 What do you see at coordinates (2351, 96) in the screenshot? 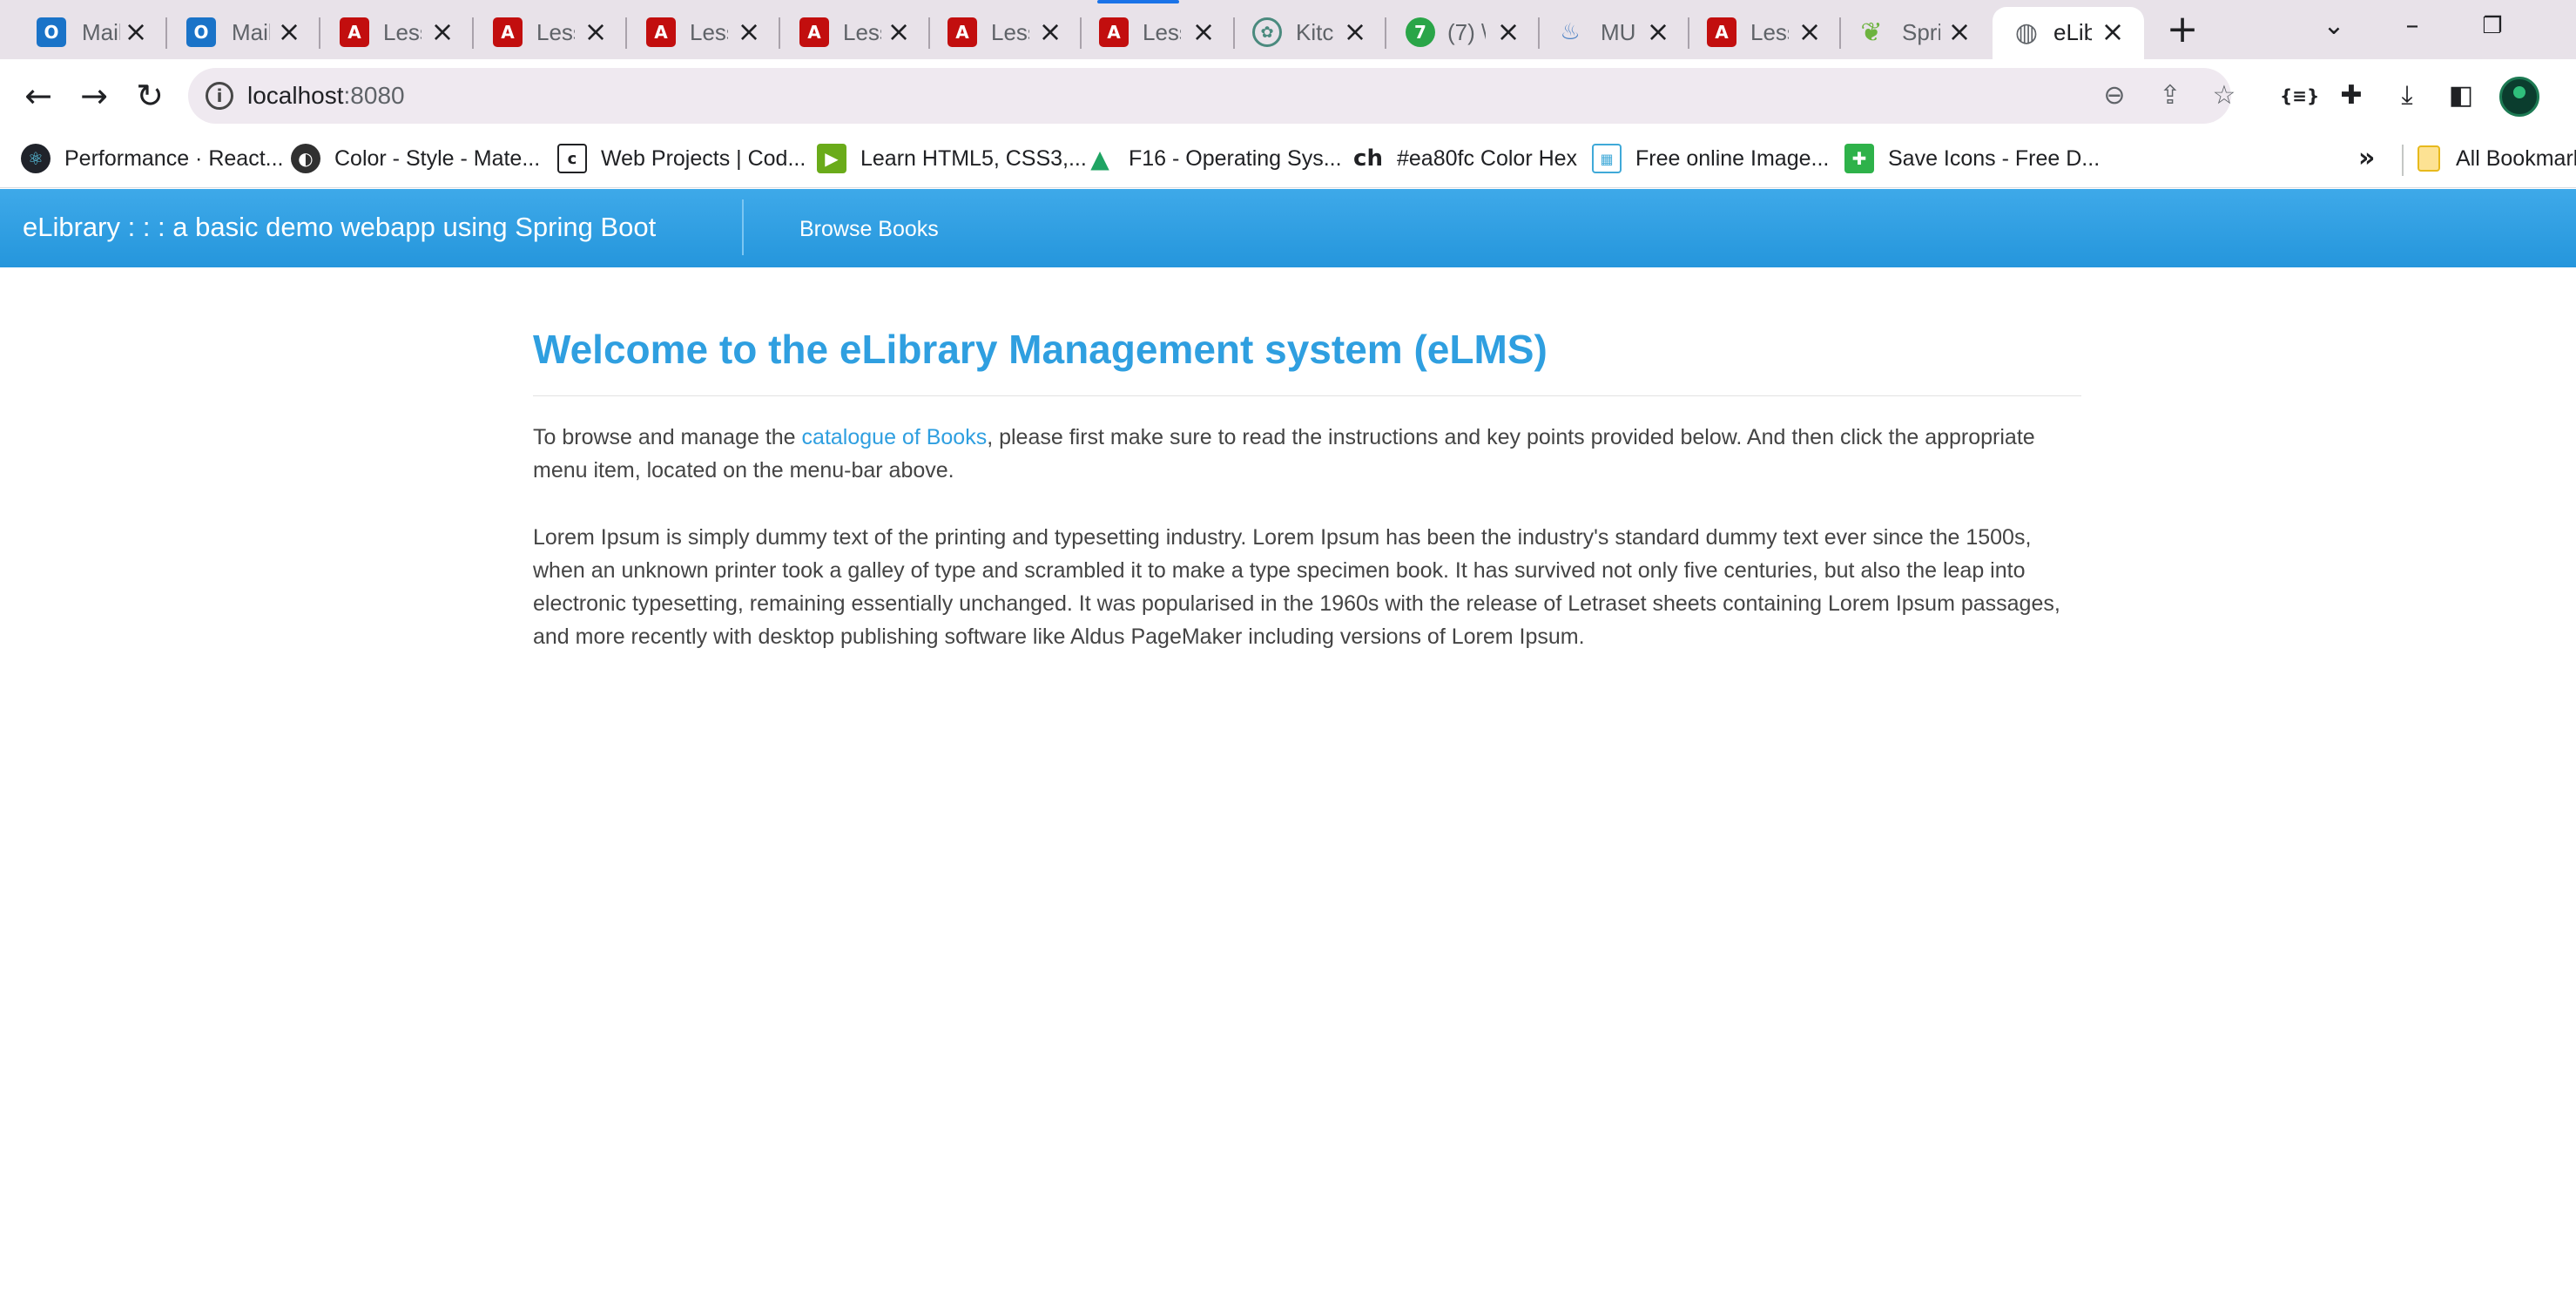
I see `extensions-puzzle-icon: ✚` at bounding box center [2351, 96].